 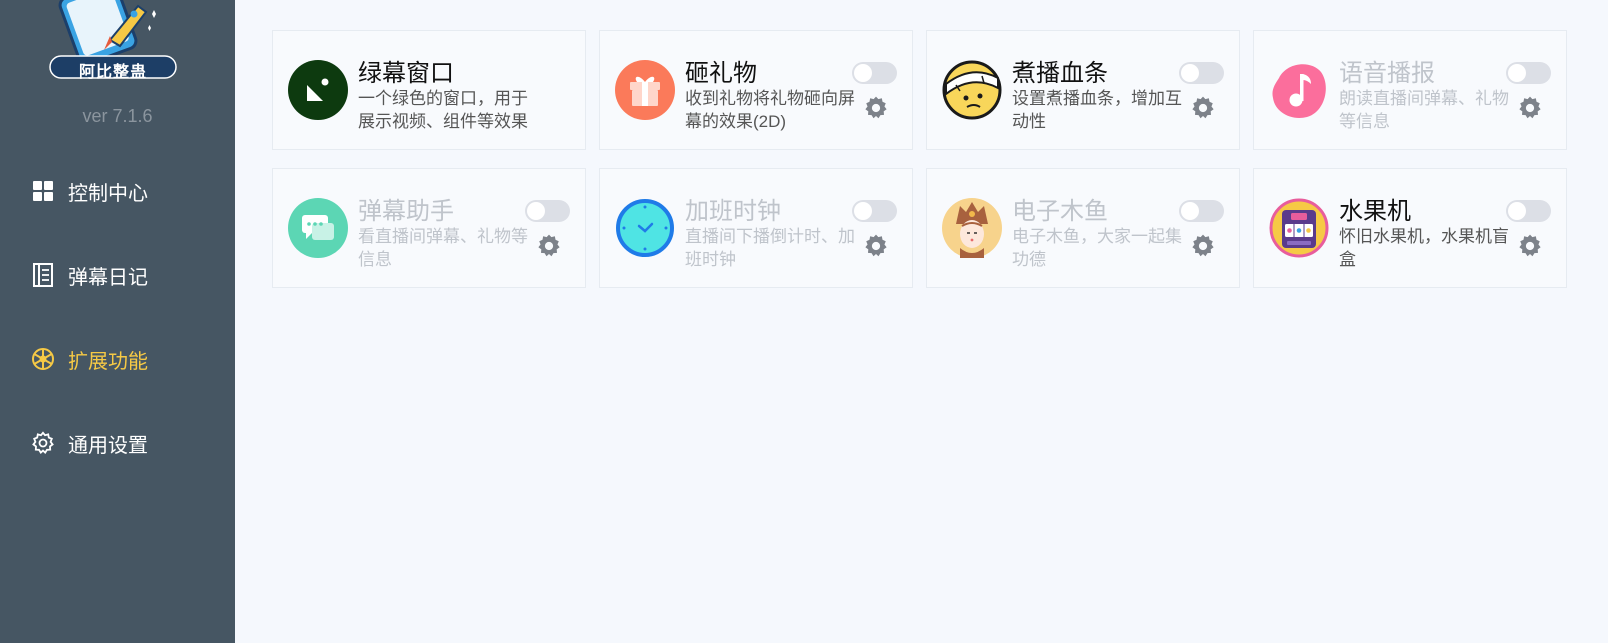 What do you see at coordinates (108, 193) in the screenshot?
I see `nav-label: 控制中心` at bounding box center [108, 193].